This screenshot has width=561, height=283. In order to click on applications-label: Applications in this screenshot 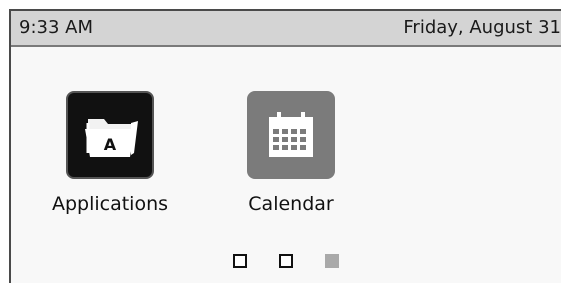, I will do `click(110, 204)`.